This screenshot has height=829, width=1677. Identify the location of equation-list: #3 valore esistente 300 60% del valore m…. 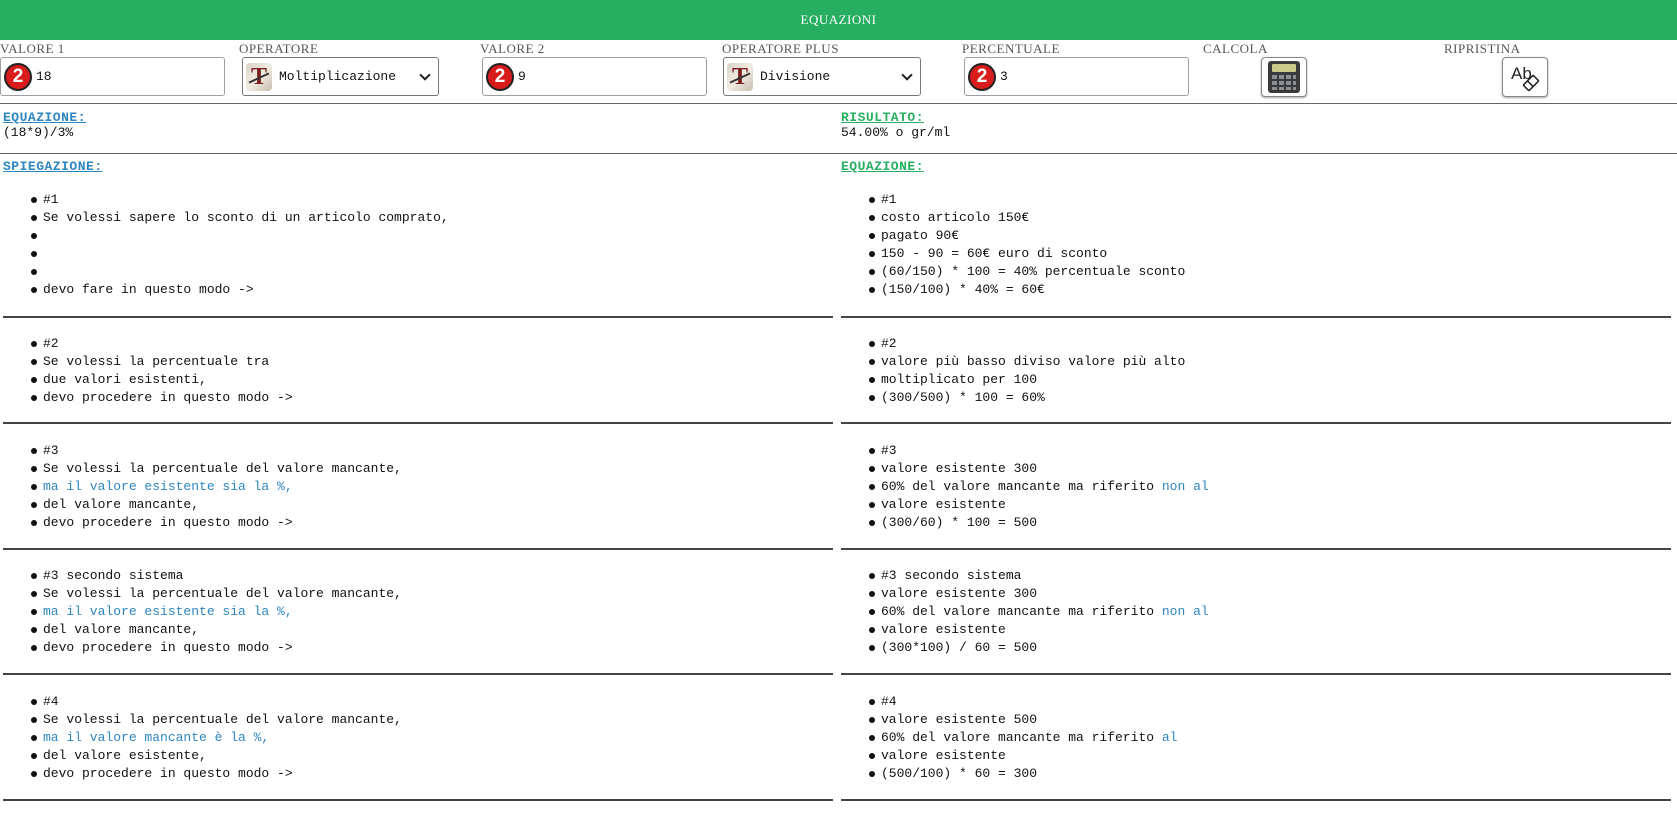
(1037, 487).